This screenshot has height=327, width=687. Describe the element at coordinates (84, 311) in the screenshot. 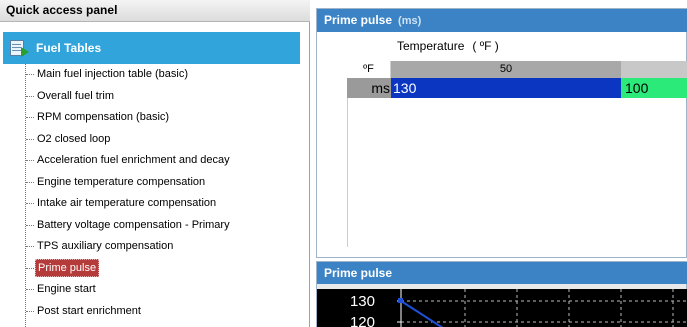

I see `tree-item-post-start-enrichment: Post start enrichment` at that location.